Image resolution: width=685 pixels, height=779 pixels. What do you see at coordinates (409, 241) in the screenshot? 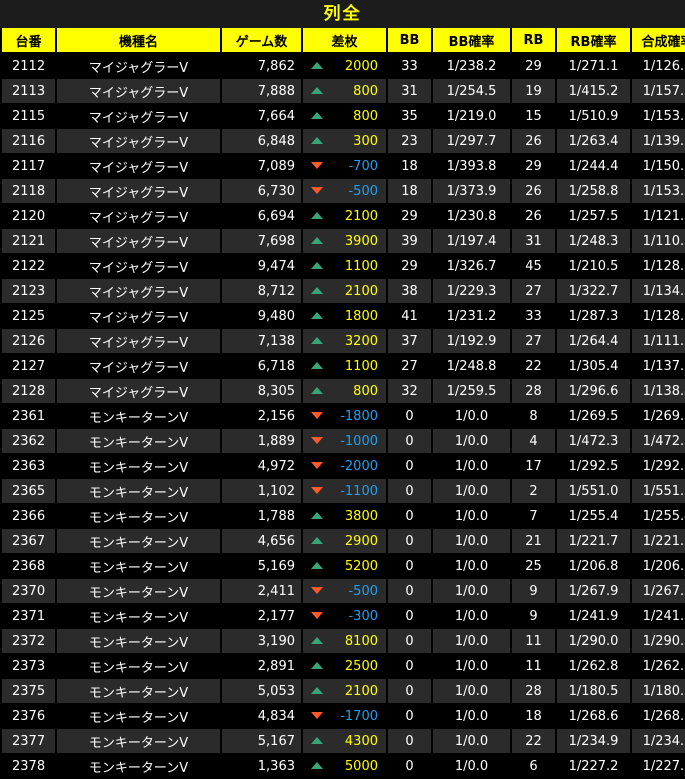
I see `bb-count-cell: 39` at bounding box center [409, 241].